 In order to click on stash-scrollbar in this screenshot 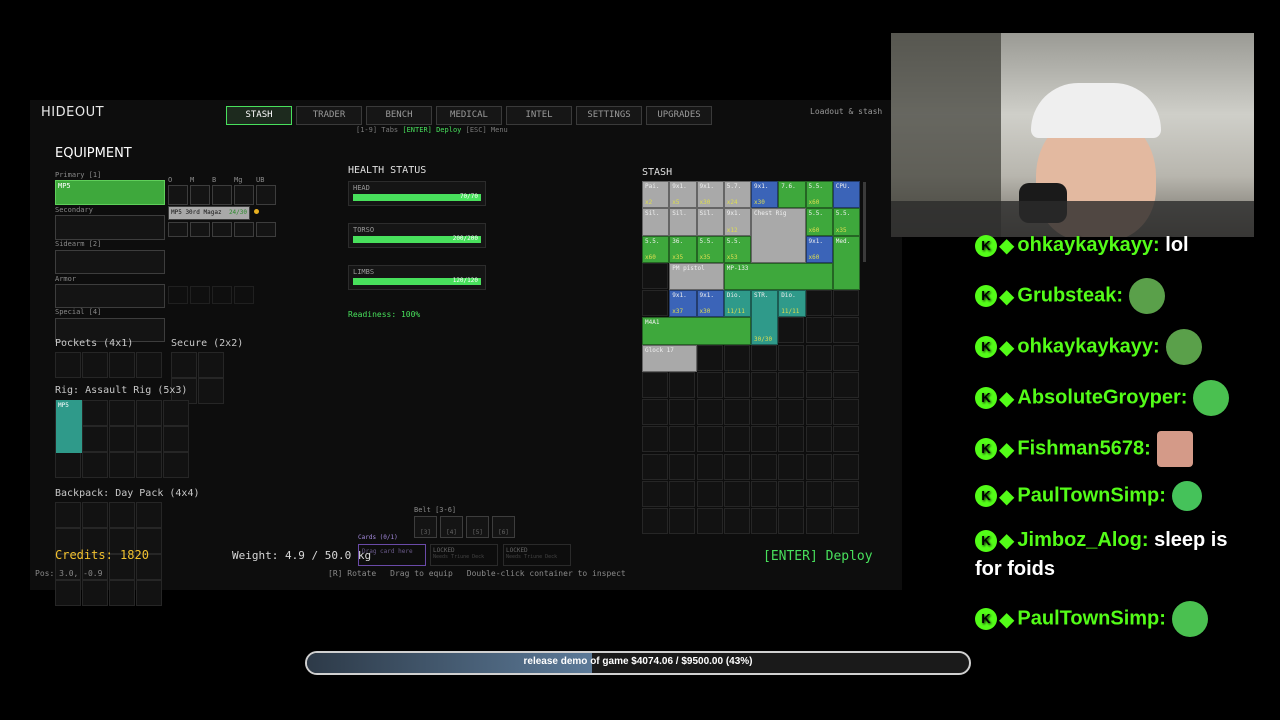, I will do `click(864, 222)`.